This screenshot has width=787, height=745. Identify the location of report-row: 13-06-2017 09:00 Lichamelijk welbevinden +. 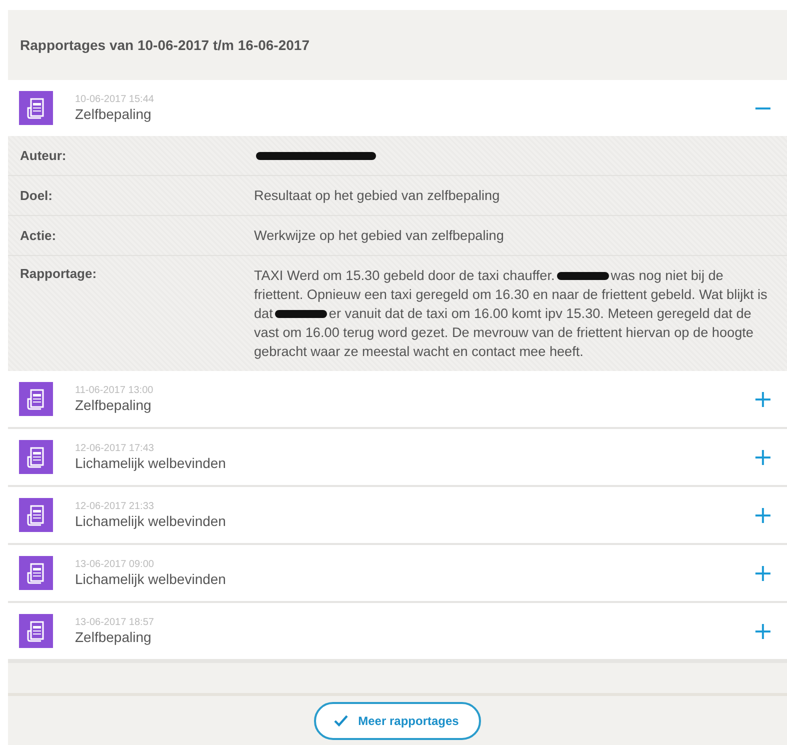
(397, 574).